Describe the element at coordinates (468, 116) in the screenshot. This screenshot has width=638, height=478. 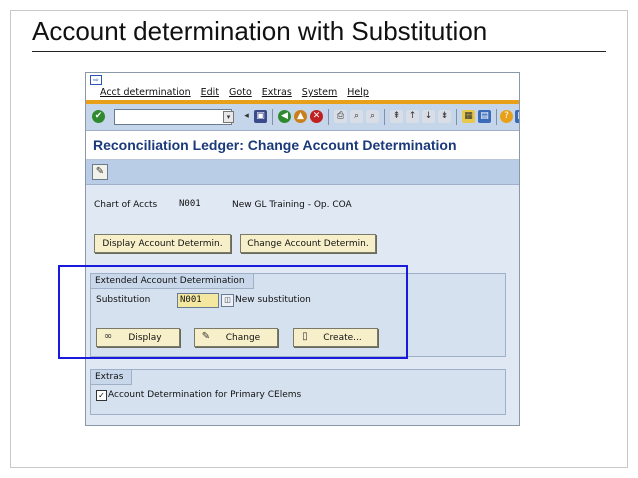
I see `new-session-icon: ▦` at that location.